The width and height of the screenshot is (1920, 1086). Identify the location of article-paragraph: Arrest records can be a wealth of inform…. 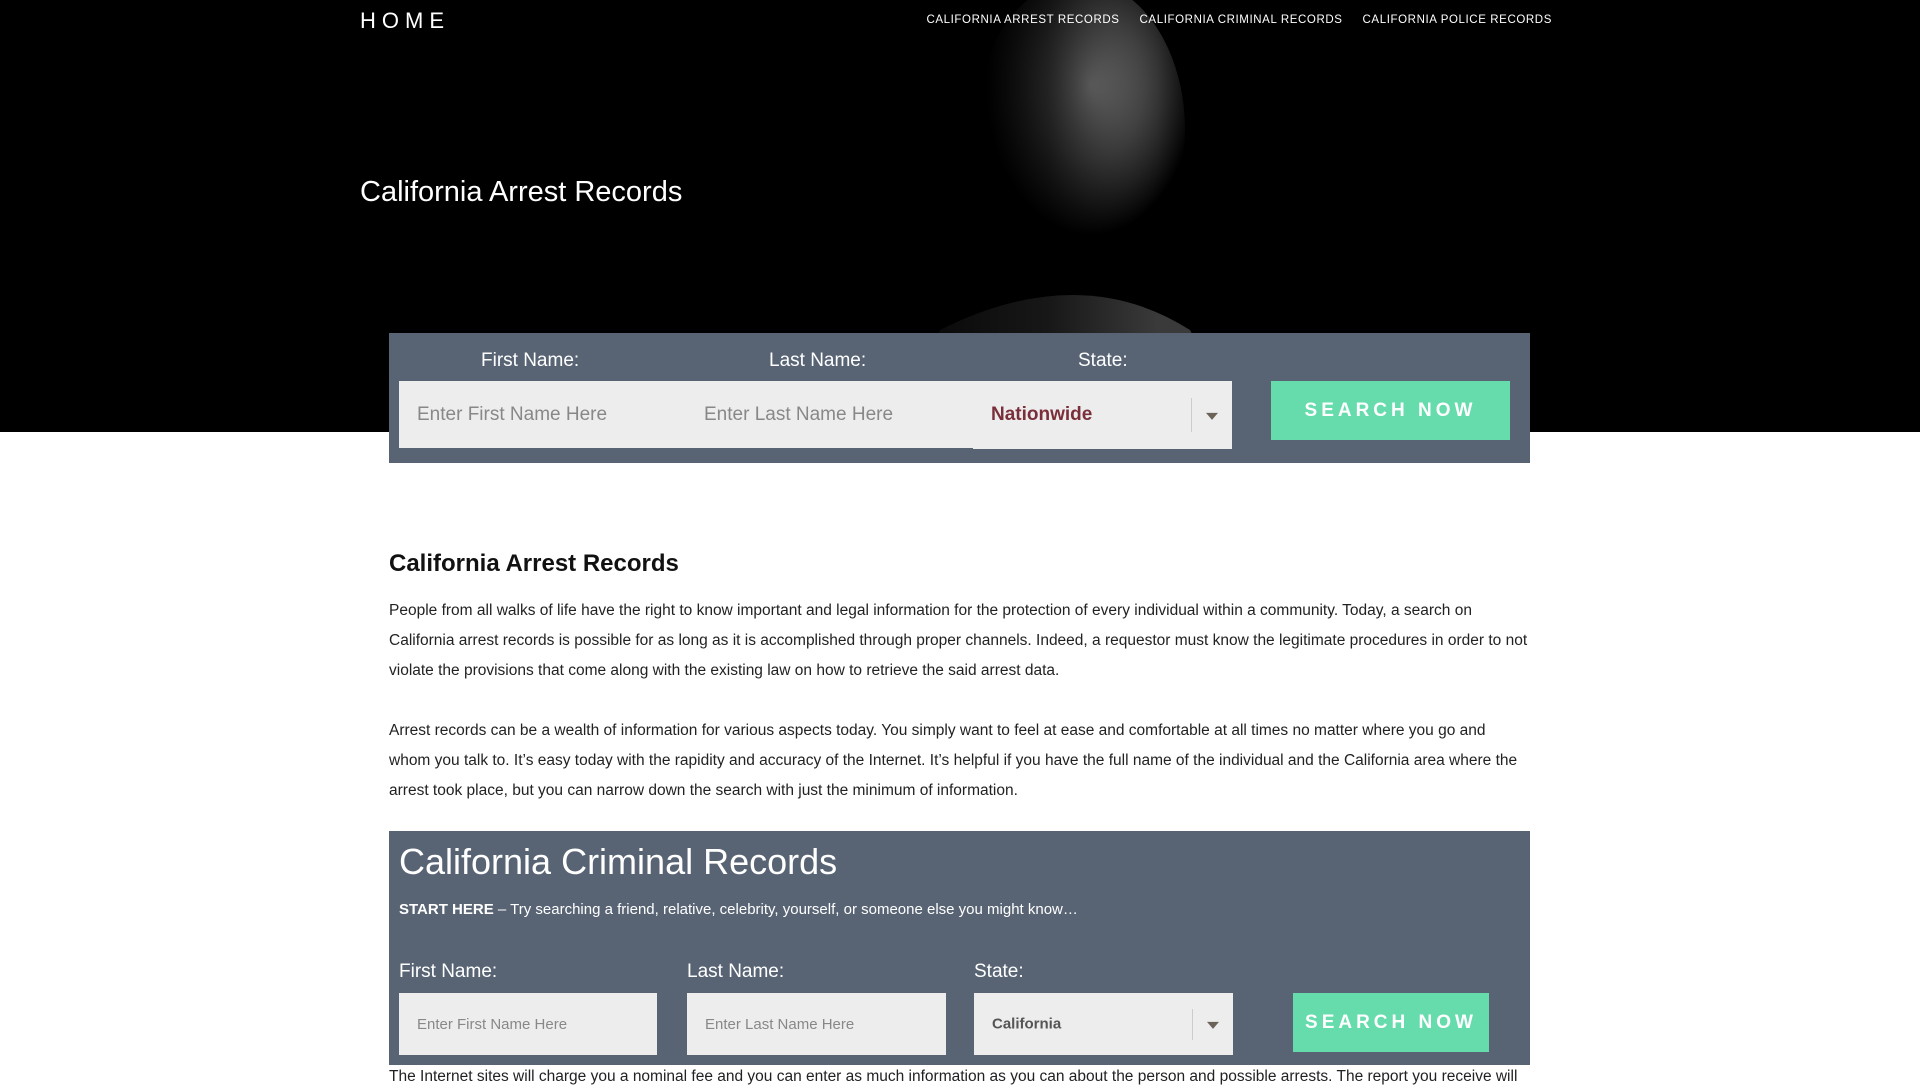
(953, 760).